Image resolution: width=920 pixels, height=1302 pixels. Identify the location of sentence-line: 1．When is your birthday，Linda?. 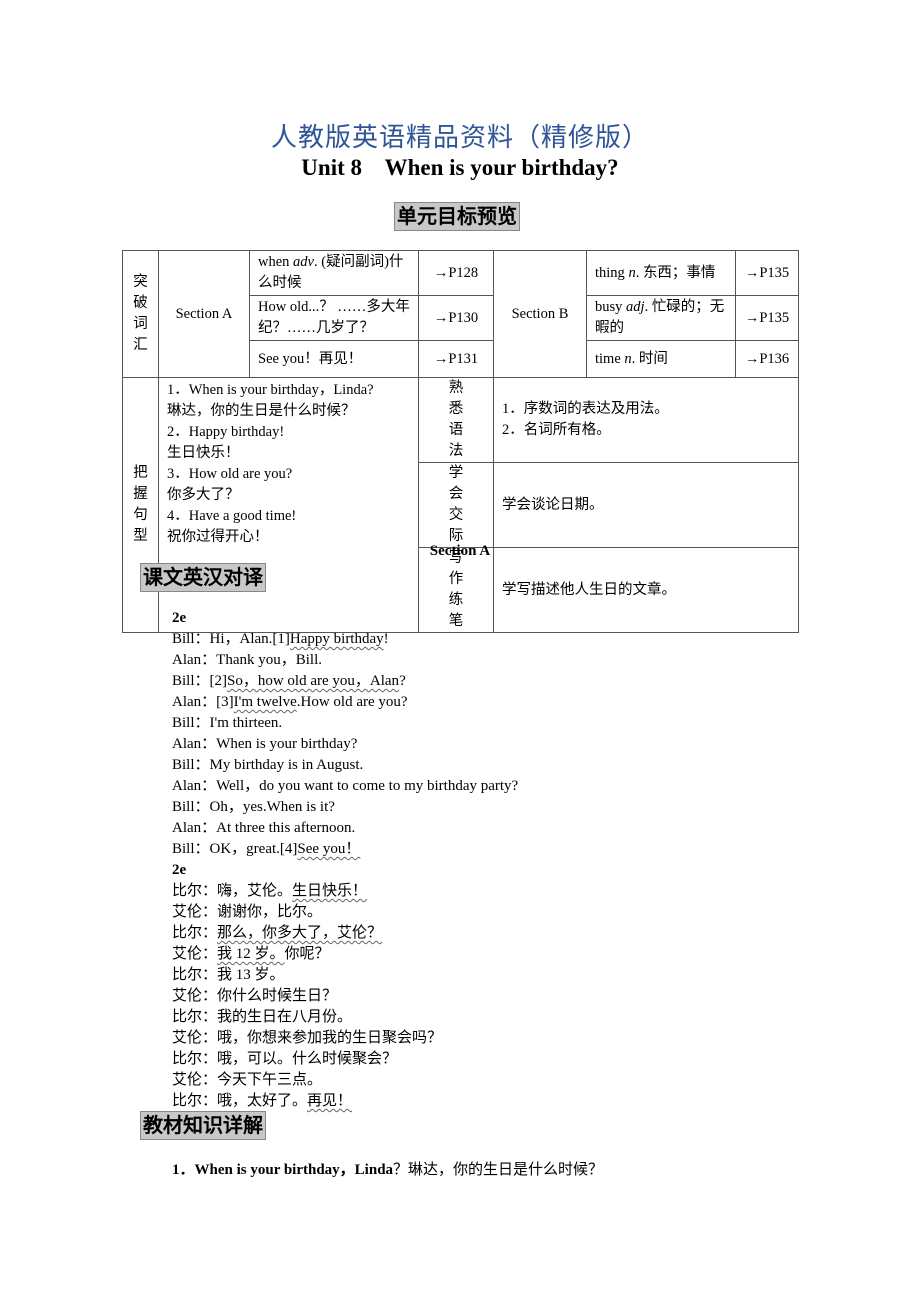
(270, 390).